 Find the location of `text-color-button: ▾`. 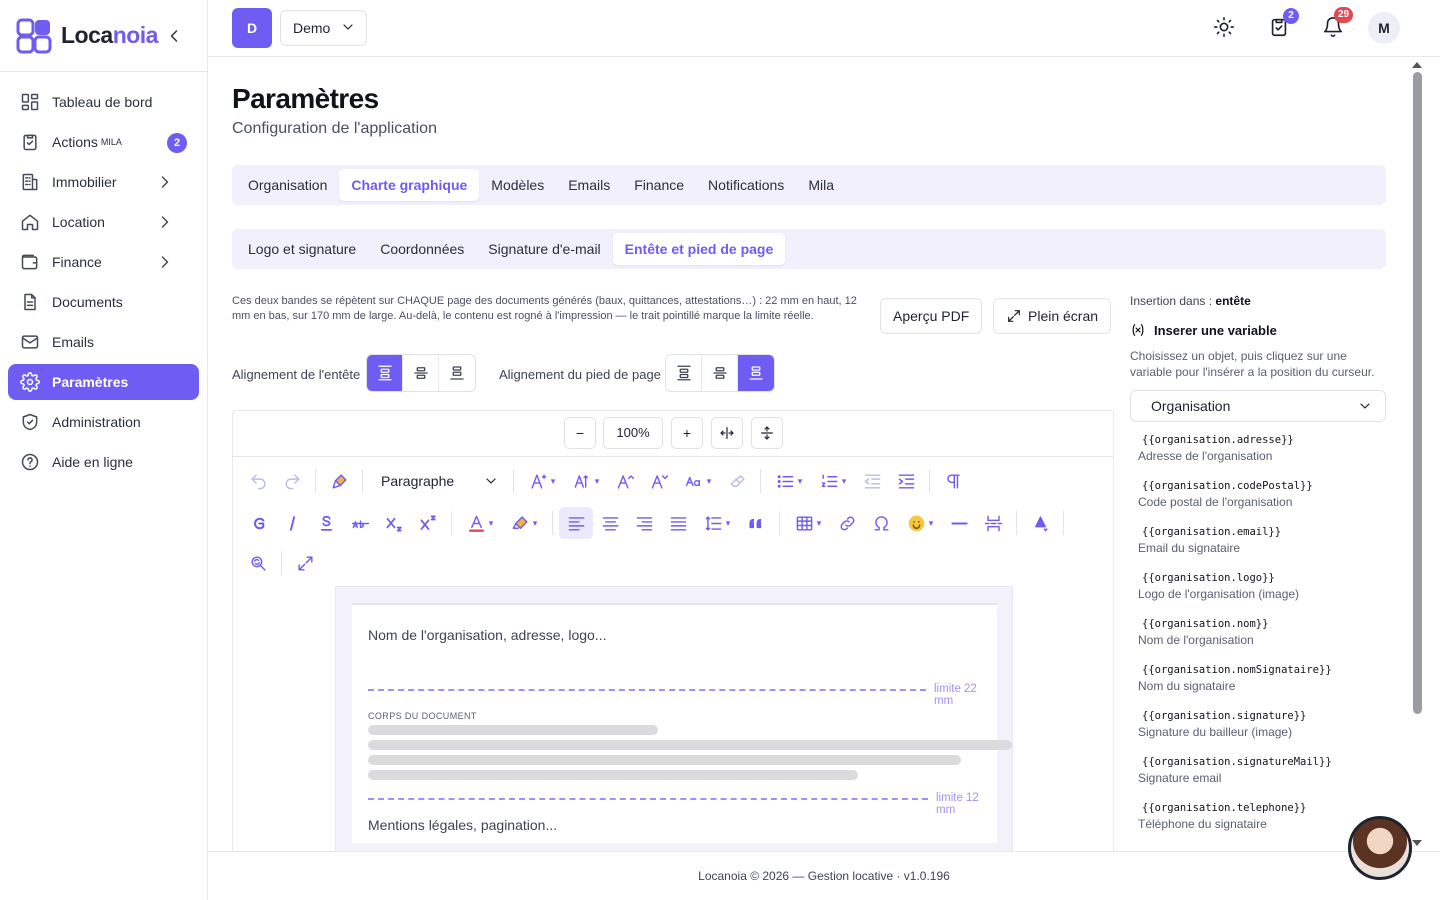

text-color-button: ▾ is located at coordinates (480, 523).